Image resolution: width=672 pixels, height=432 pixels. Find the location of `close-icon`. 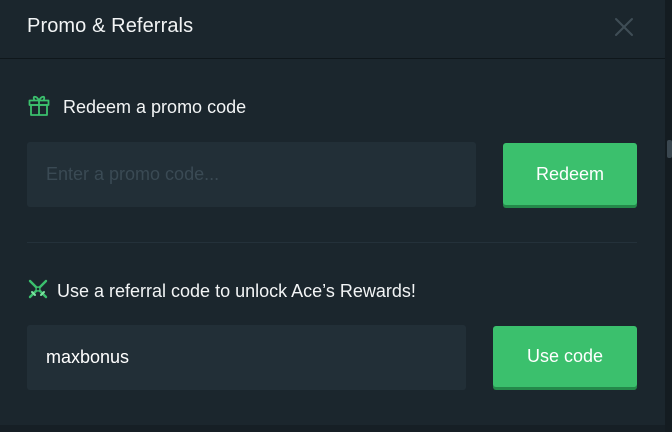

close-icon is located at coordinates (624, 27).